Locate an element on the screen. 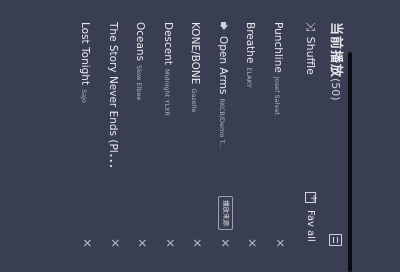  playlist-header: 当前播放 (50) is located at coordinates (335, 140).